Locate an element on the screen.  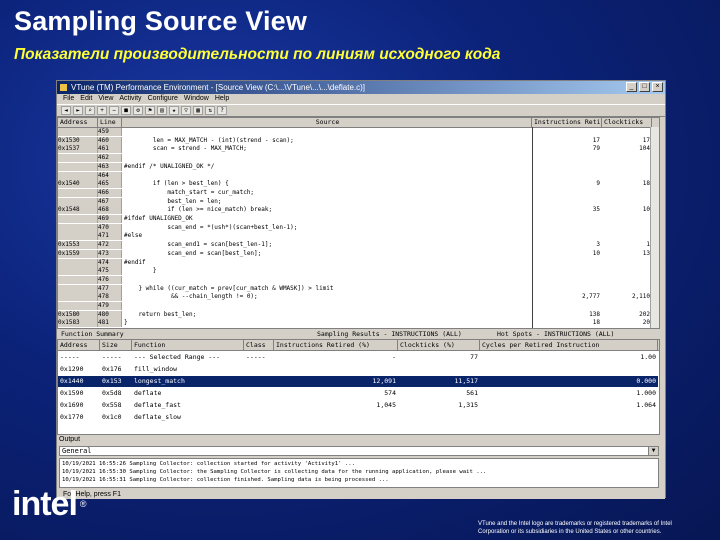
function-name: --- Selected Range --- is located at coordinates (177, 357).